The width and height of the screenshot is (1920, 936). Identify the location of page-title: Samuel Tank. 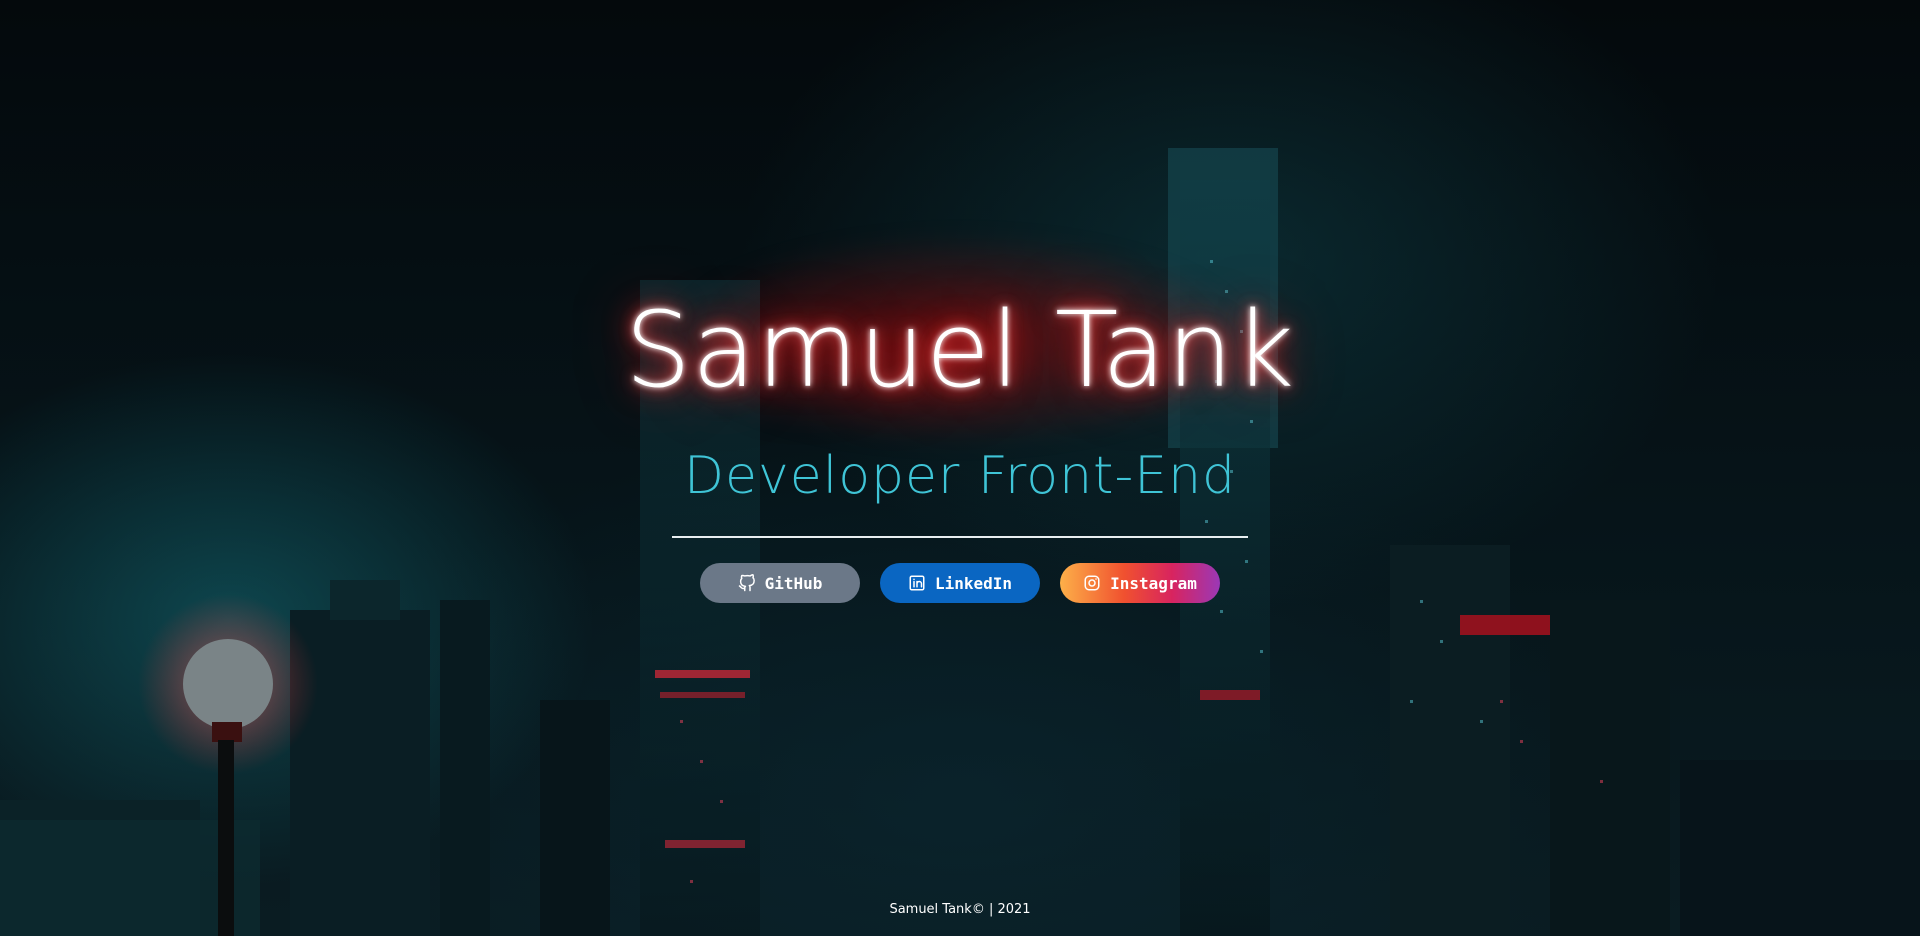
(960, 350).